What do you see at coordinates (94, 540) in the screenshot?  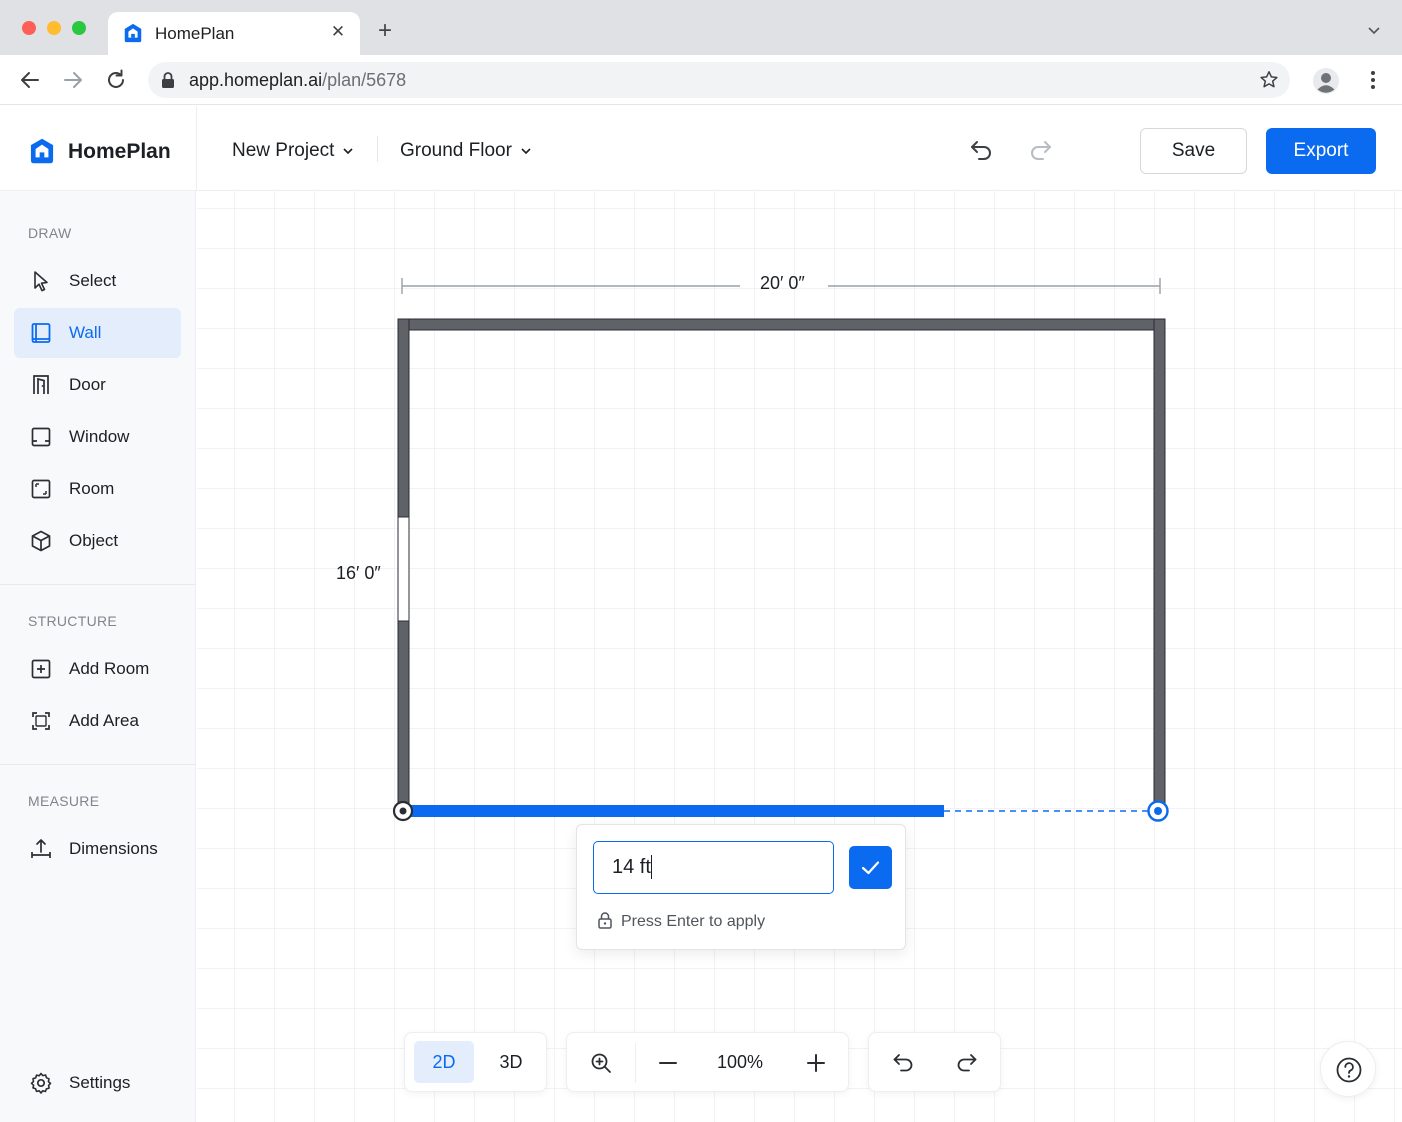 I see `sidebar-item-label: Object` at bounding box center [94, 540].